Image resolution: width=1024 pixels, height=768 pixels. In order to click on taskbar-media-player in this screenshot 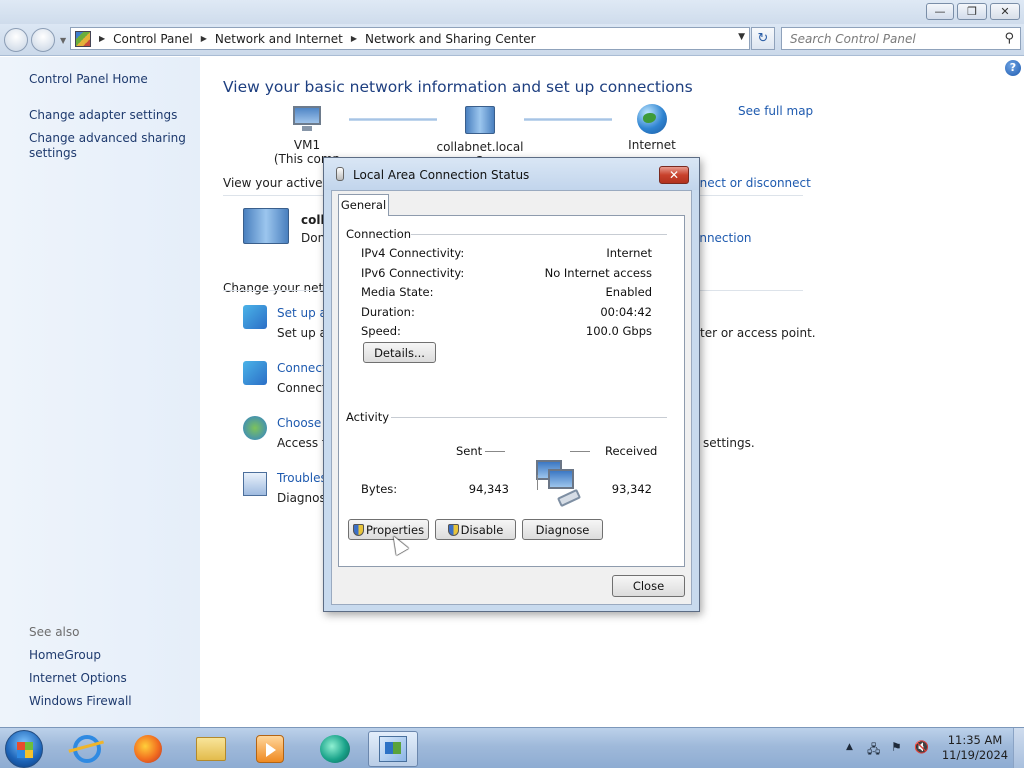, I will do `click(270, 749)`.